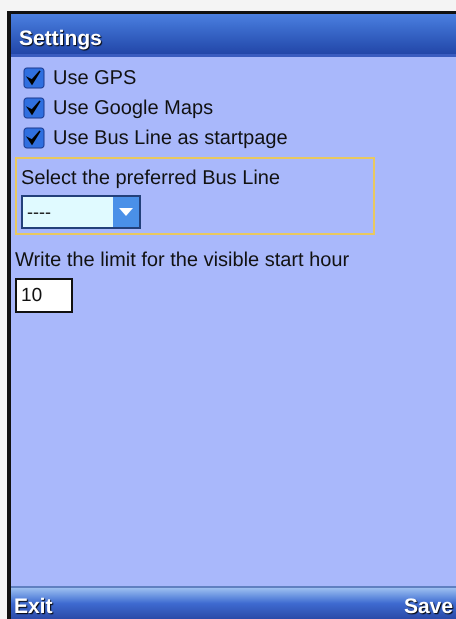 The height and width of the screenshot is (619, 456). What do you see at coordinates (182, 260) in the screenshot?
I see `field-label: Write the limit for the visible start hour` at bounding box center [182, 260].